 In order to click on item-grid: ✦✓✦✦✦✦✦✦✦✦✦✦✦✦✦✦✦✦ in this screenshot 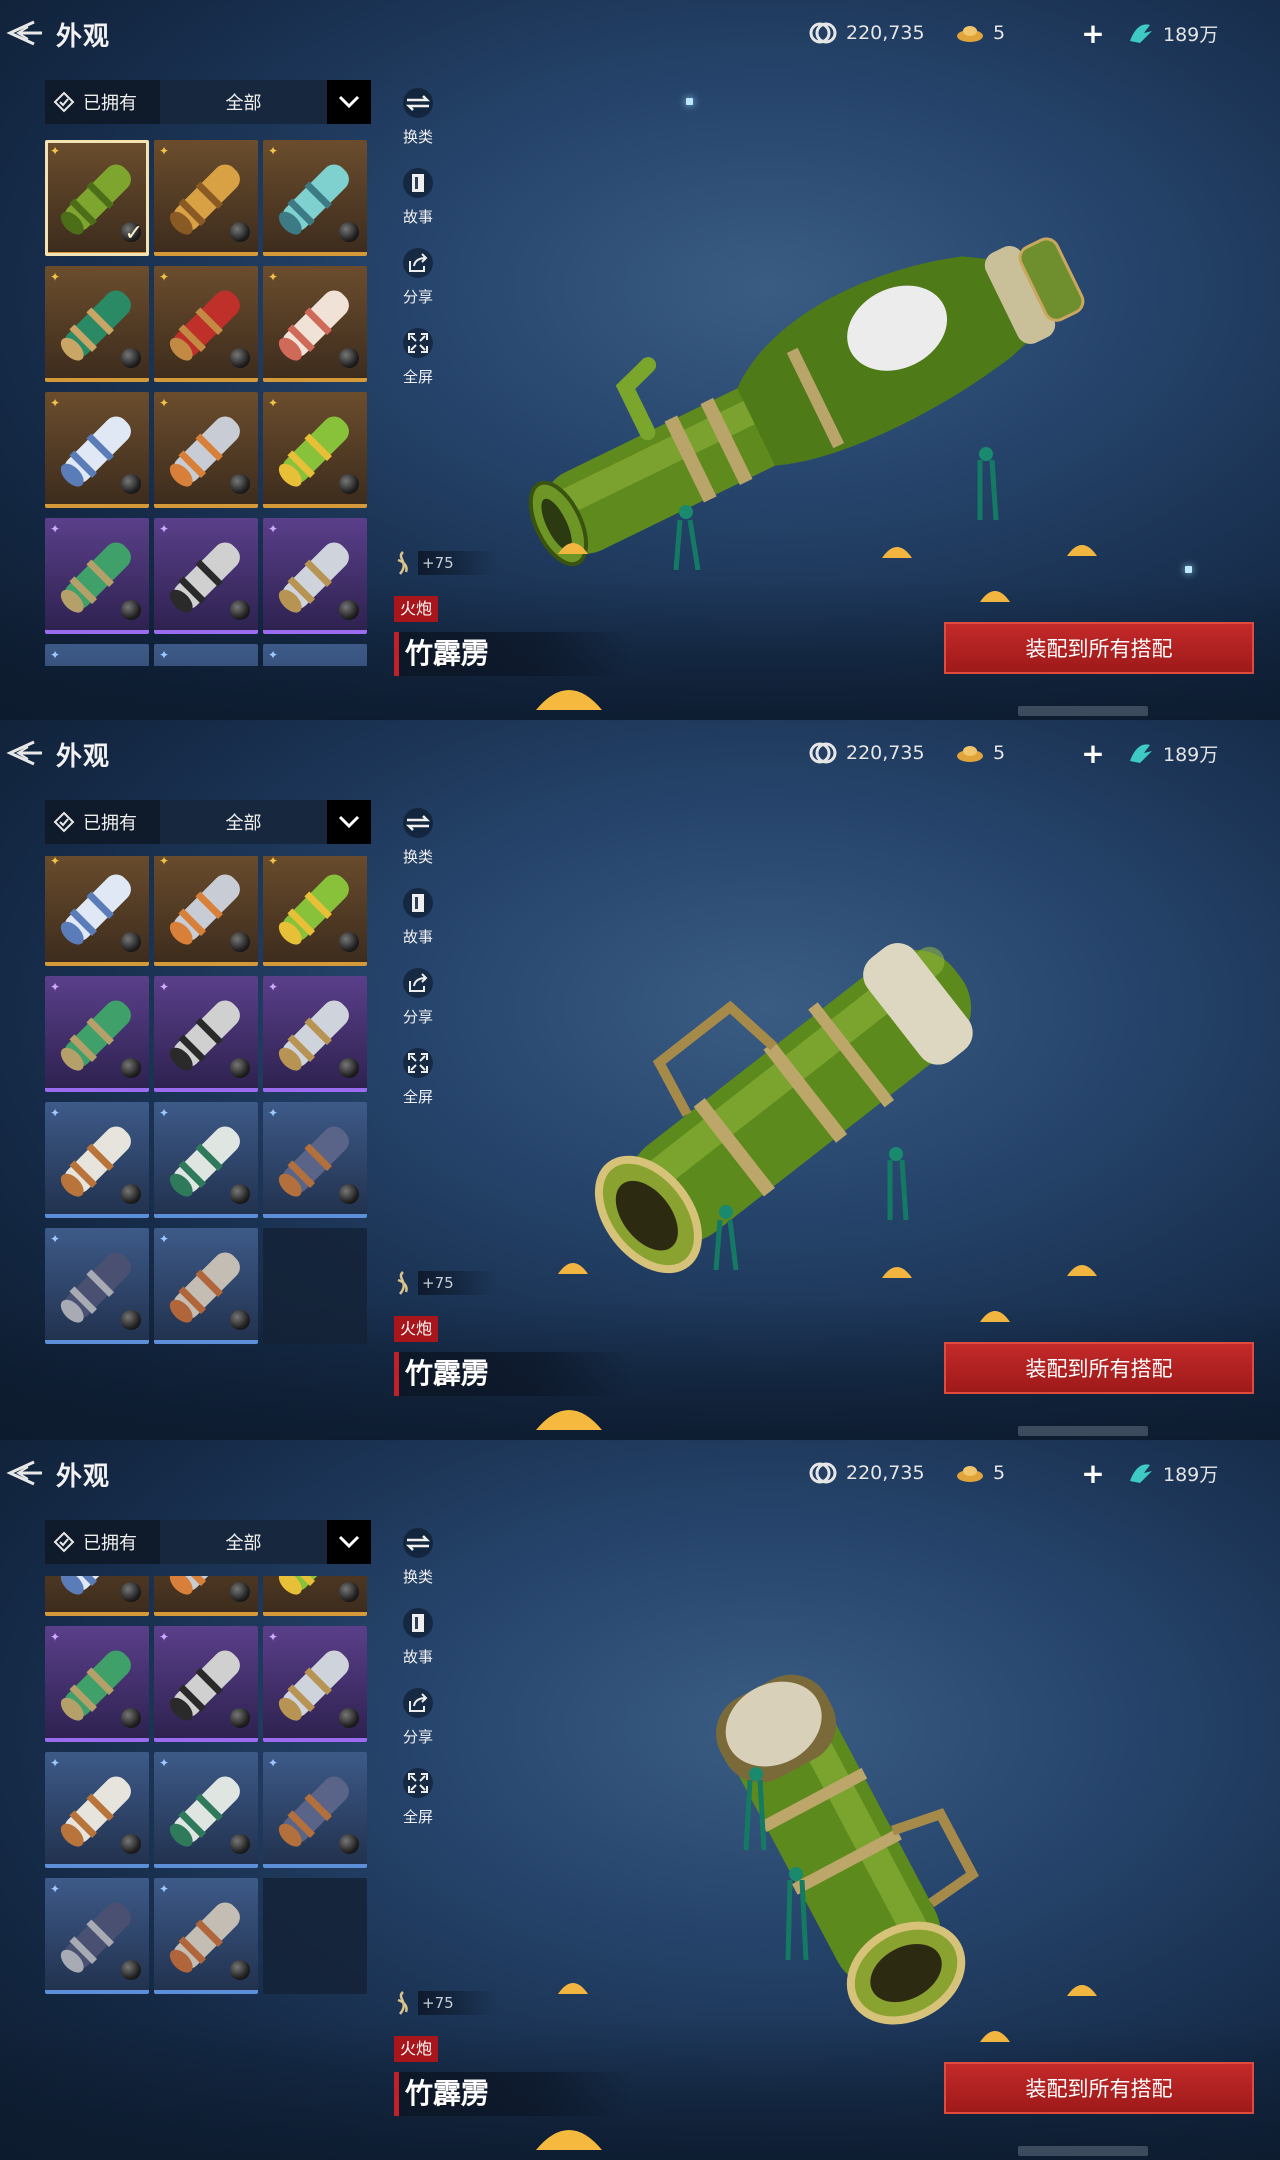, I will do `click(208, 401)`.